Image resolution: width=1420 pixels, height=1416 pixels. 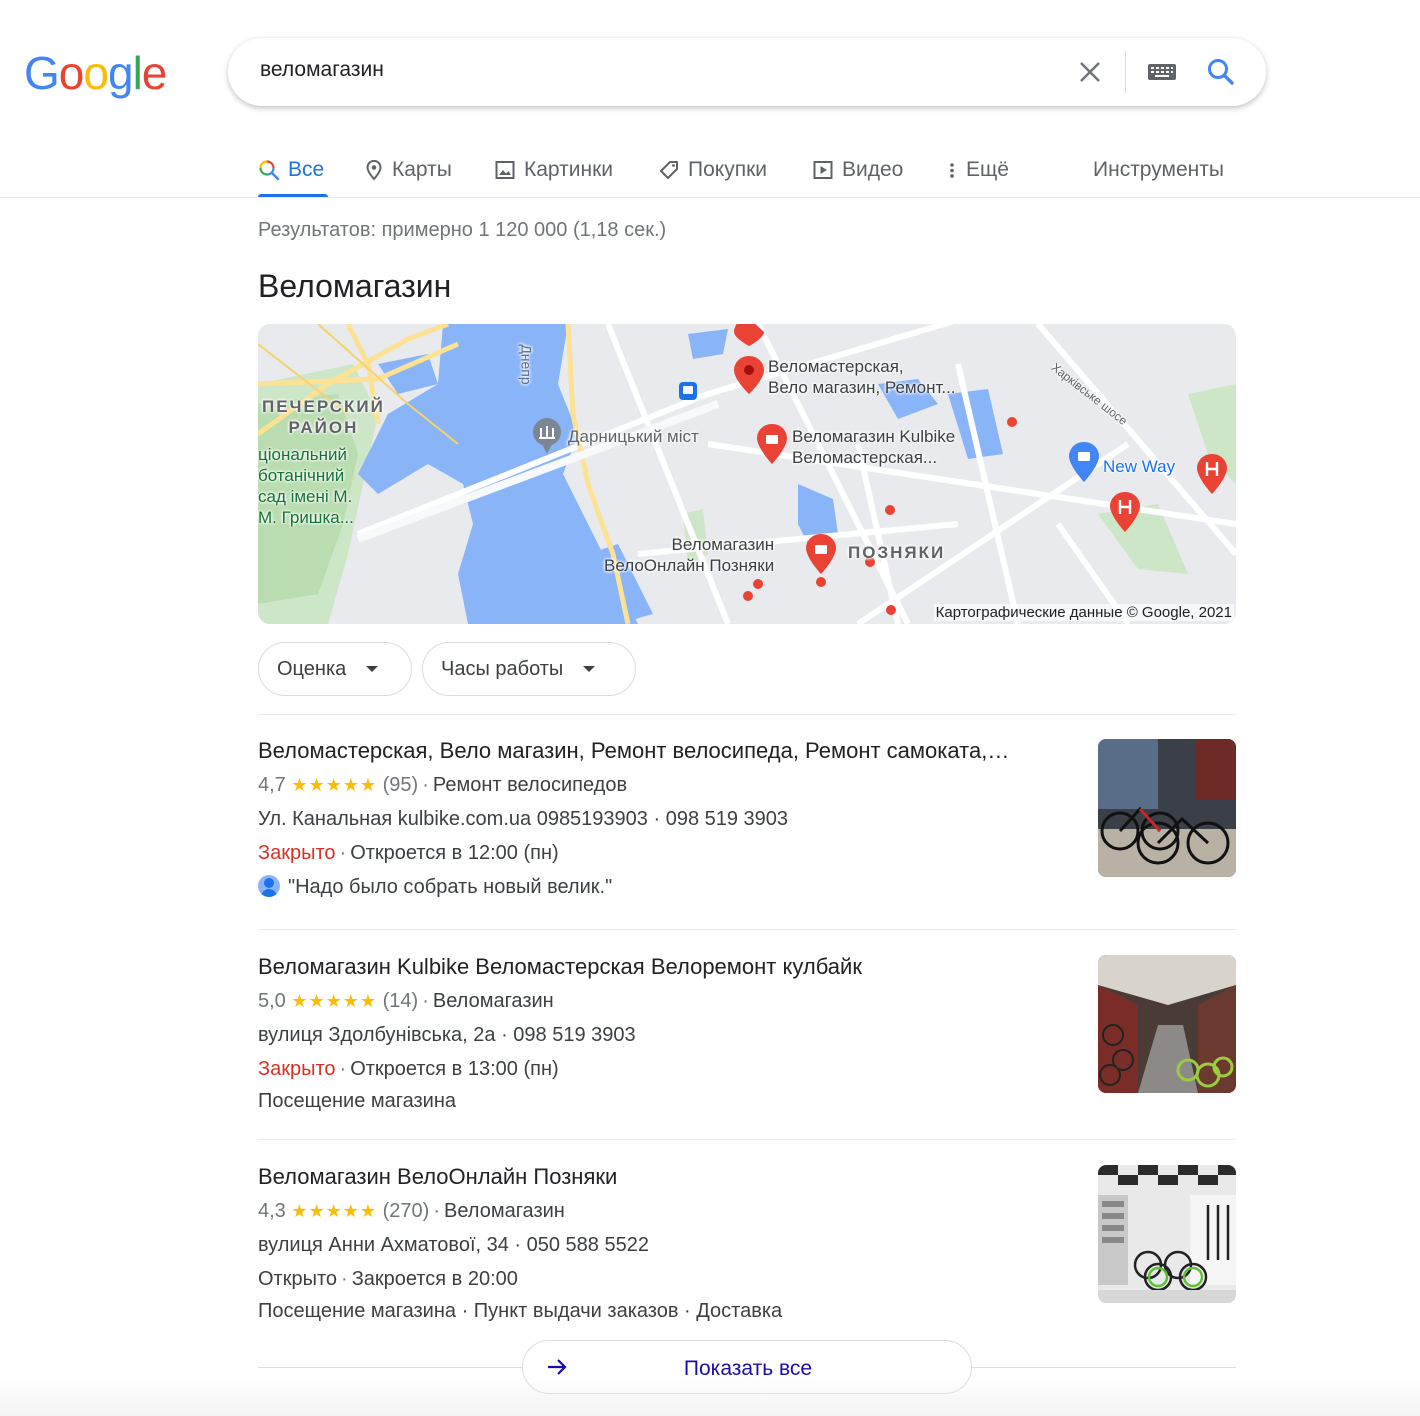 I want to click on map-label-shop3: Веломагазин ВелоОнлайн Позняки, so click(x=689, y=555).